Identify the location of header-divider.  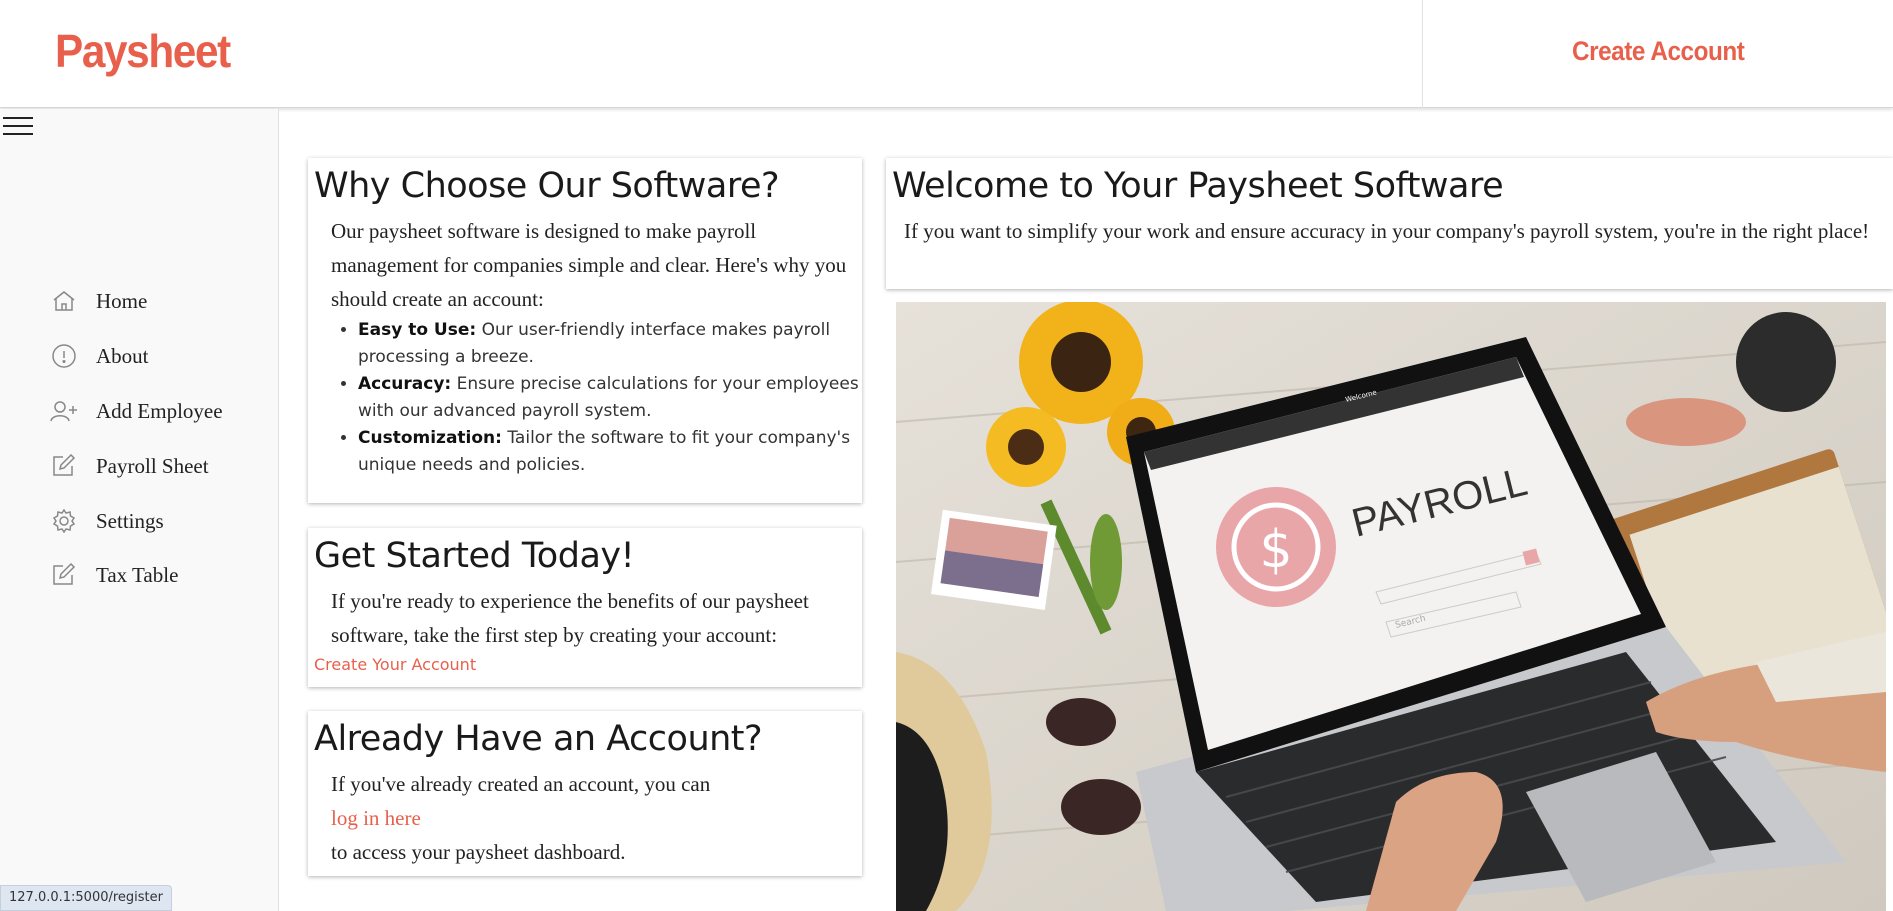
(1422, 54).